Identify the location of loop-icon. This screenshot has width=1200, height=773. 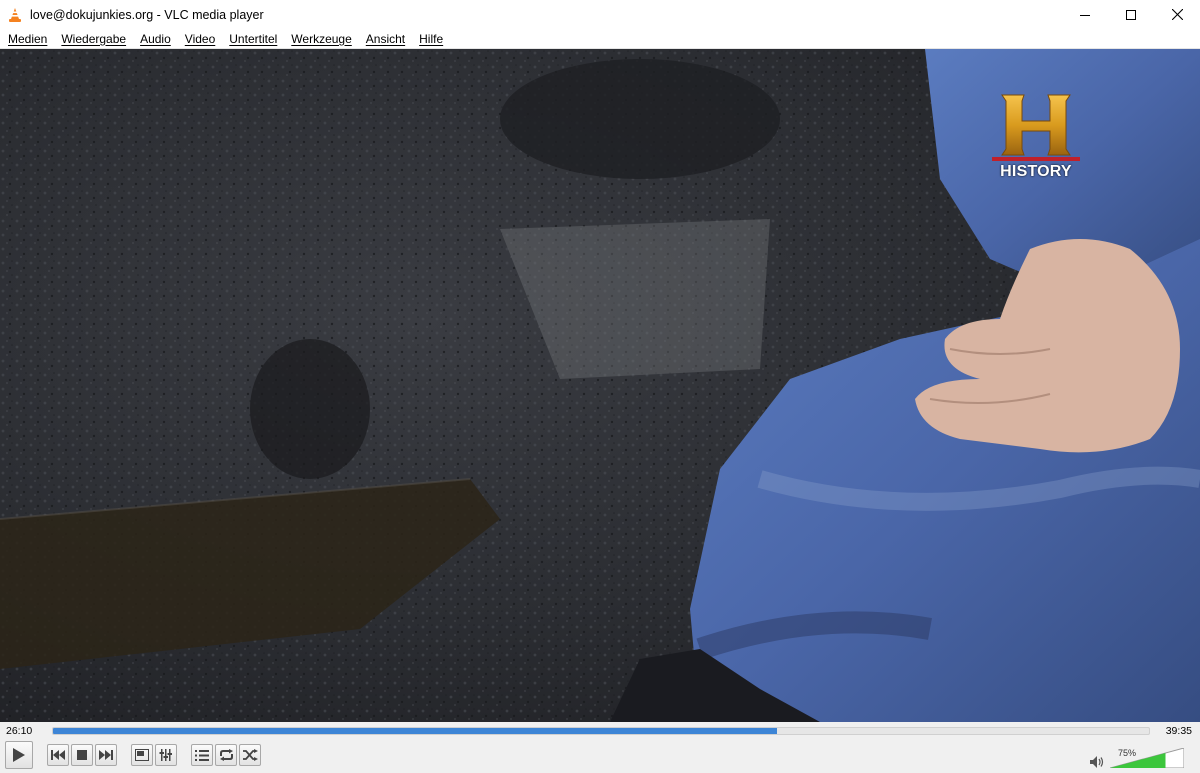
(226, 755).